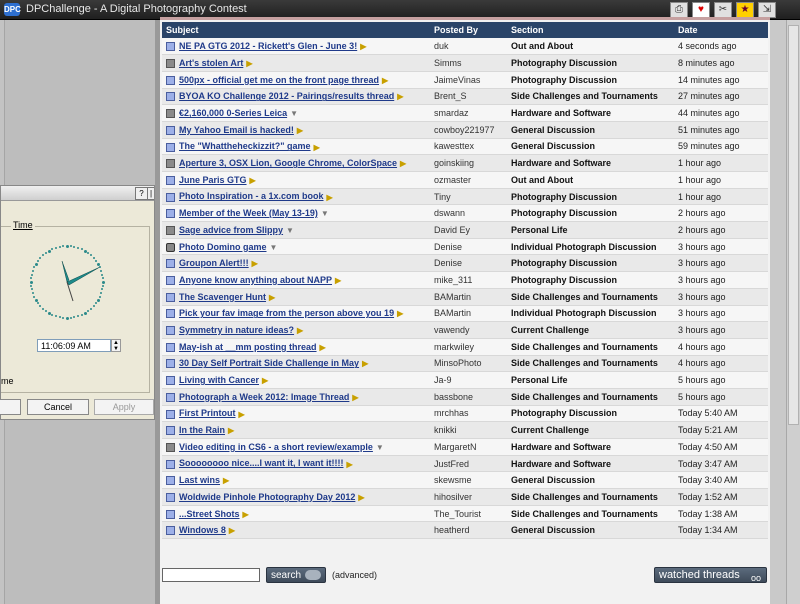 Image resolution: width=800 pixels, height=604 pixels. What do you see at coordinates (255, 280) in the screenshot?
I see `thread-link: Anyone know anything about NAPP` at bounding box center [255, 280].